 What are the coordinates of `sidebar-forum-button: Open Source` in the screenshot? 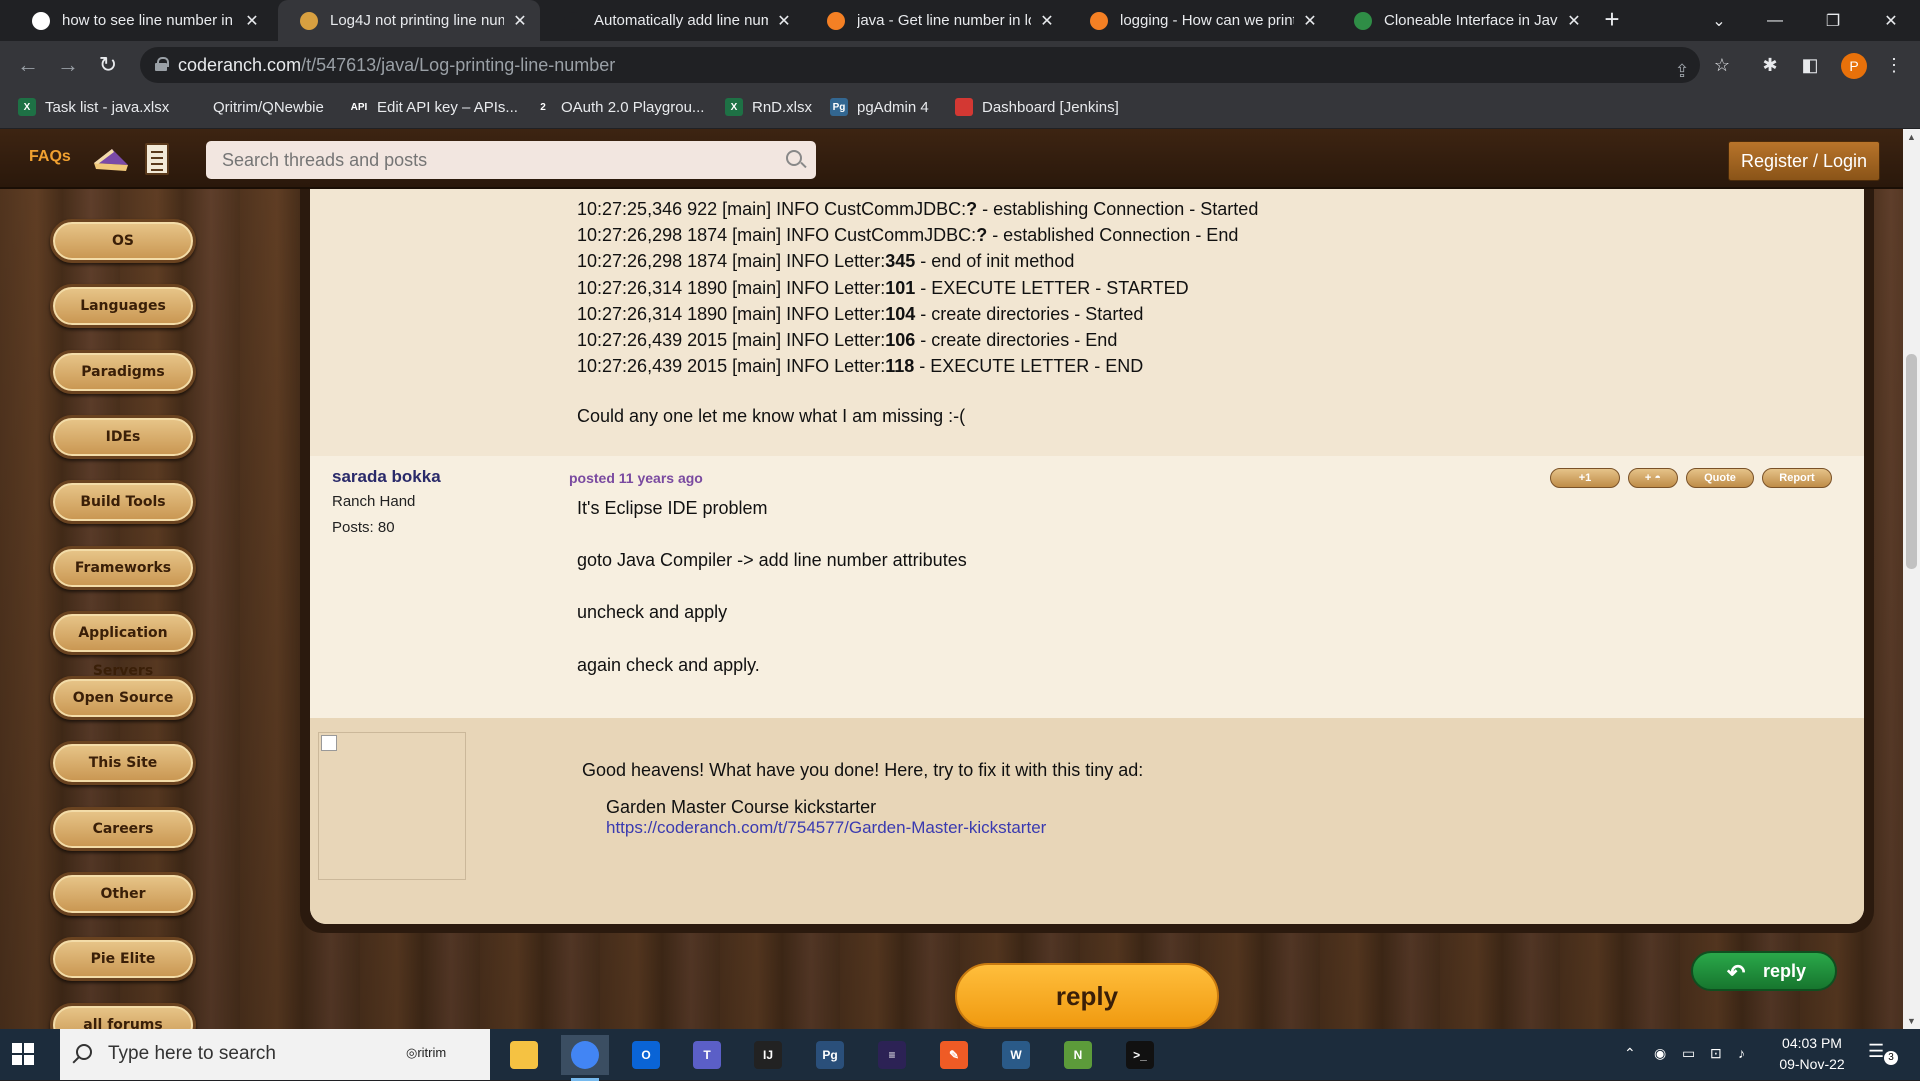 It's located at (123, 698).